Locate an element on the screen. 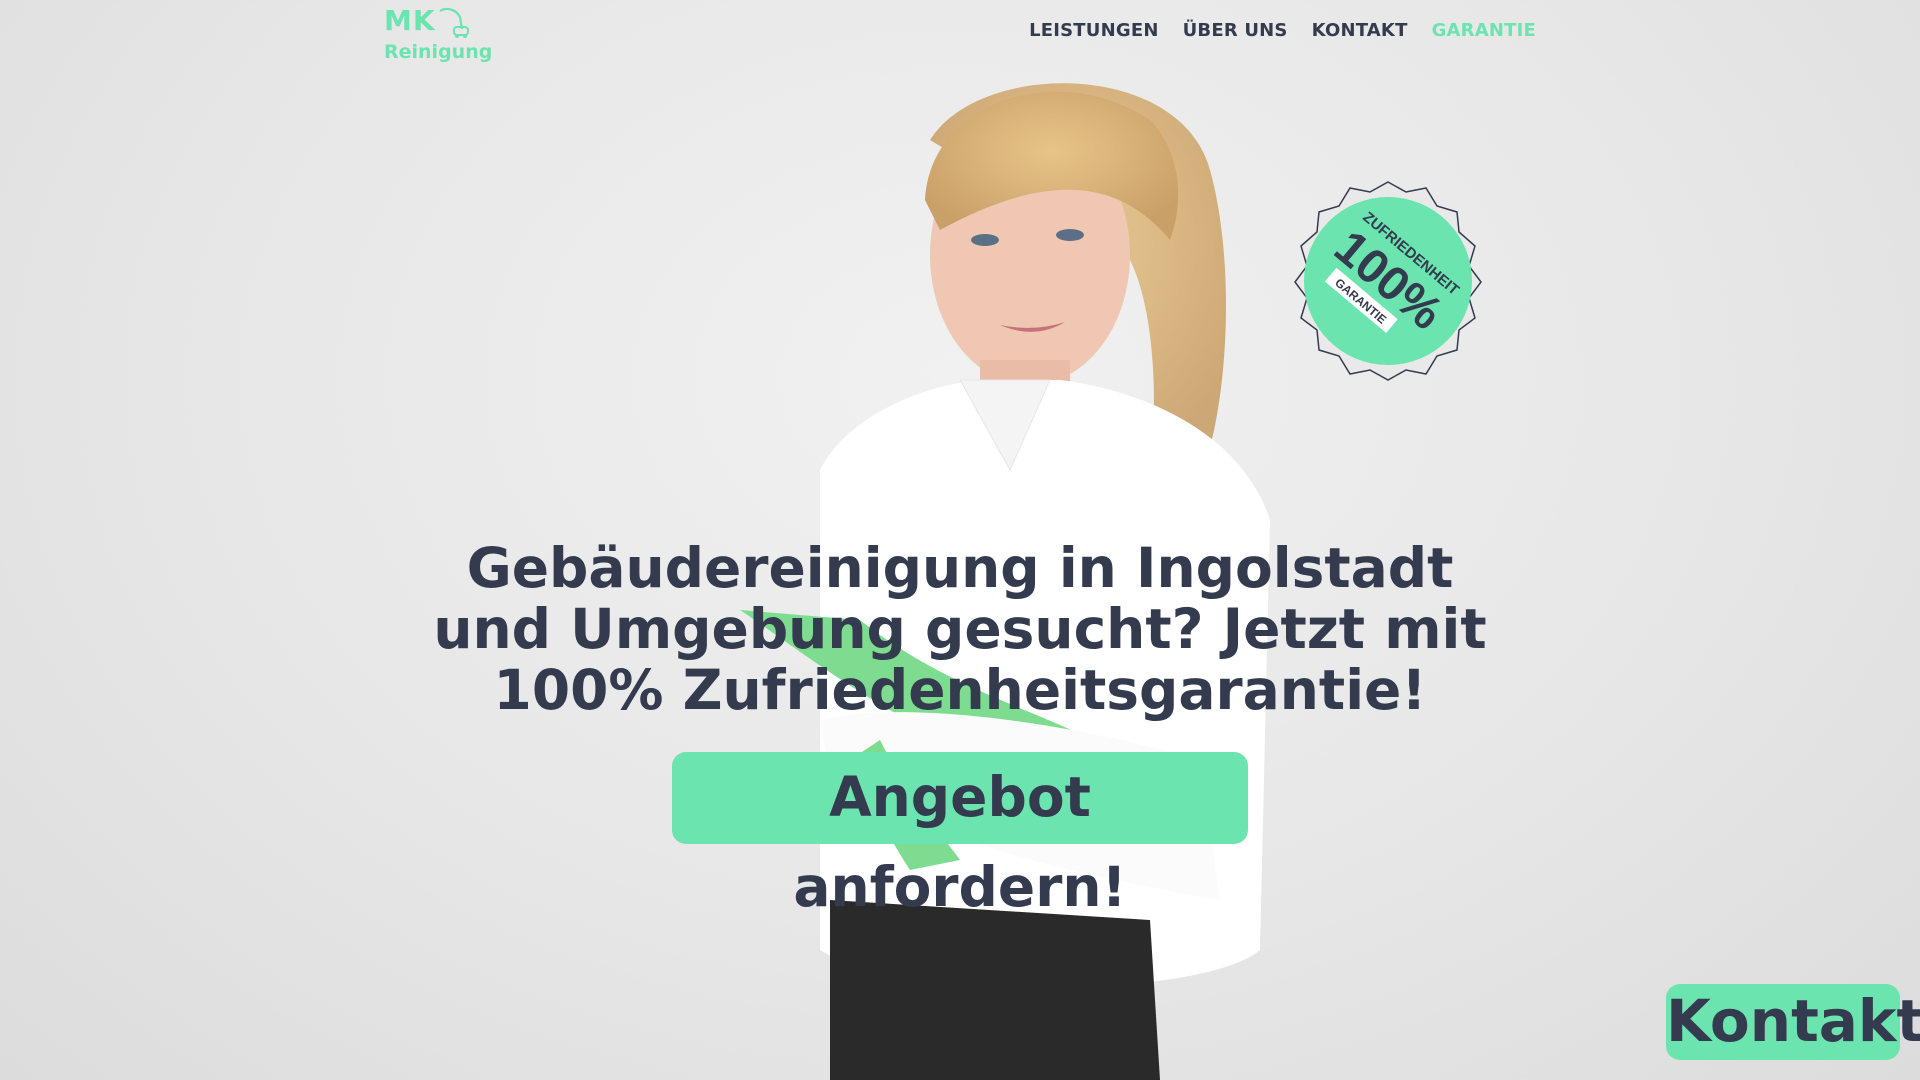 This screenshot has height=1080, width=1920. nav-item-kontakt: KONTAKT is located at coordinates (1360, 30).